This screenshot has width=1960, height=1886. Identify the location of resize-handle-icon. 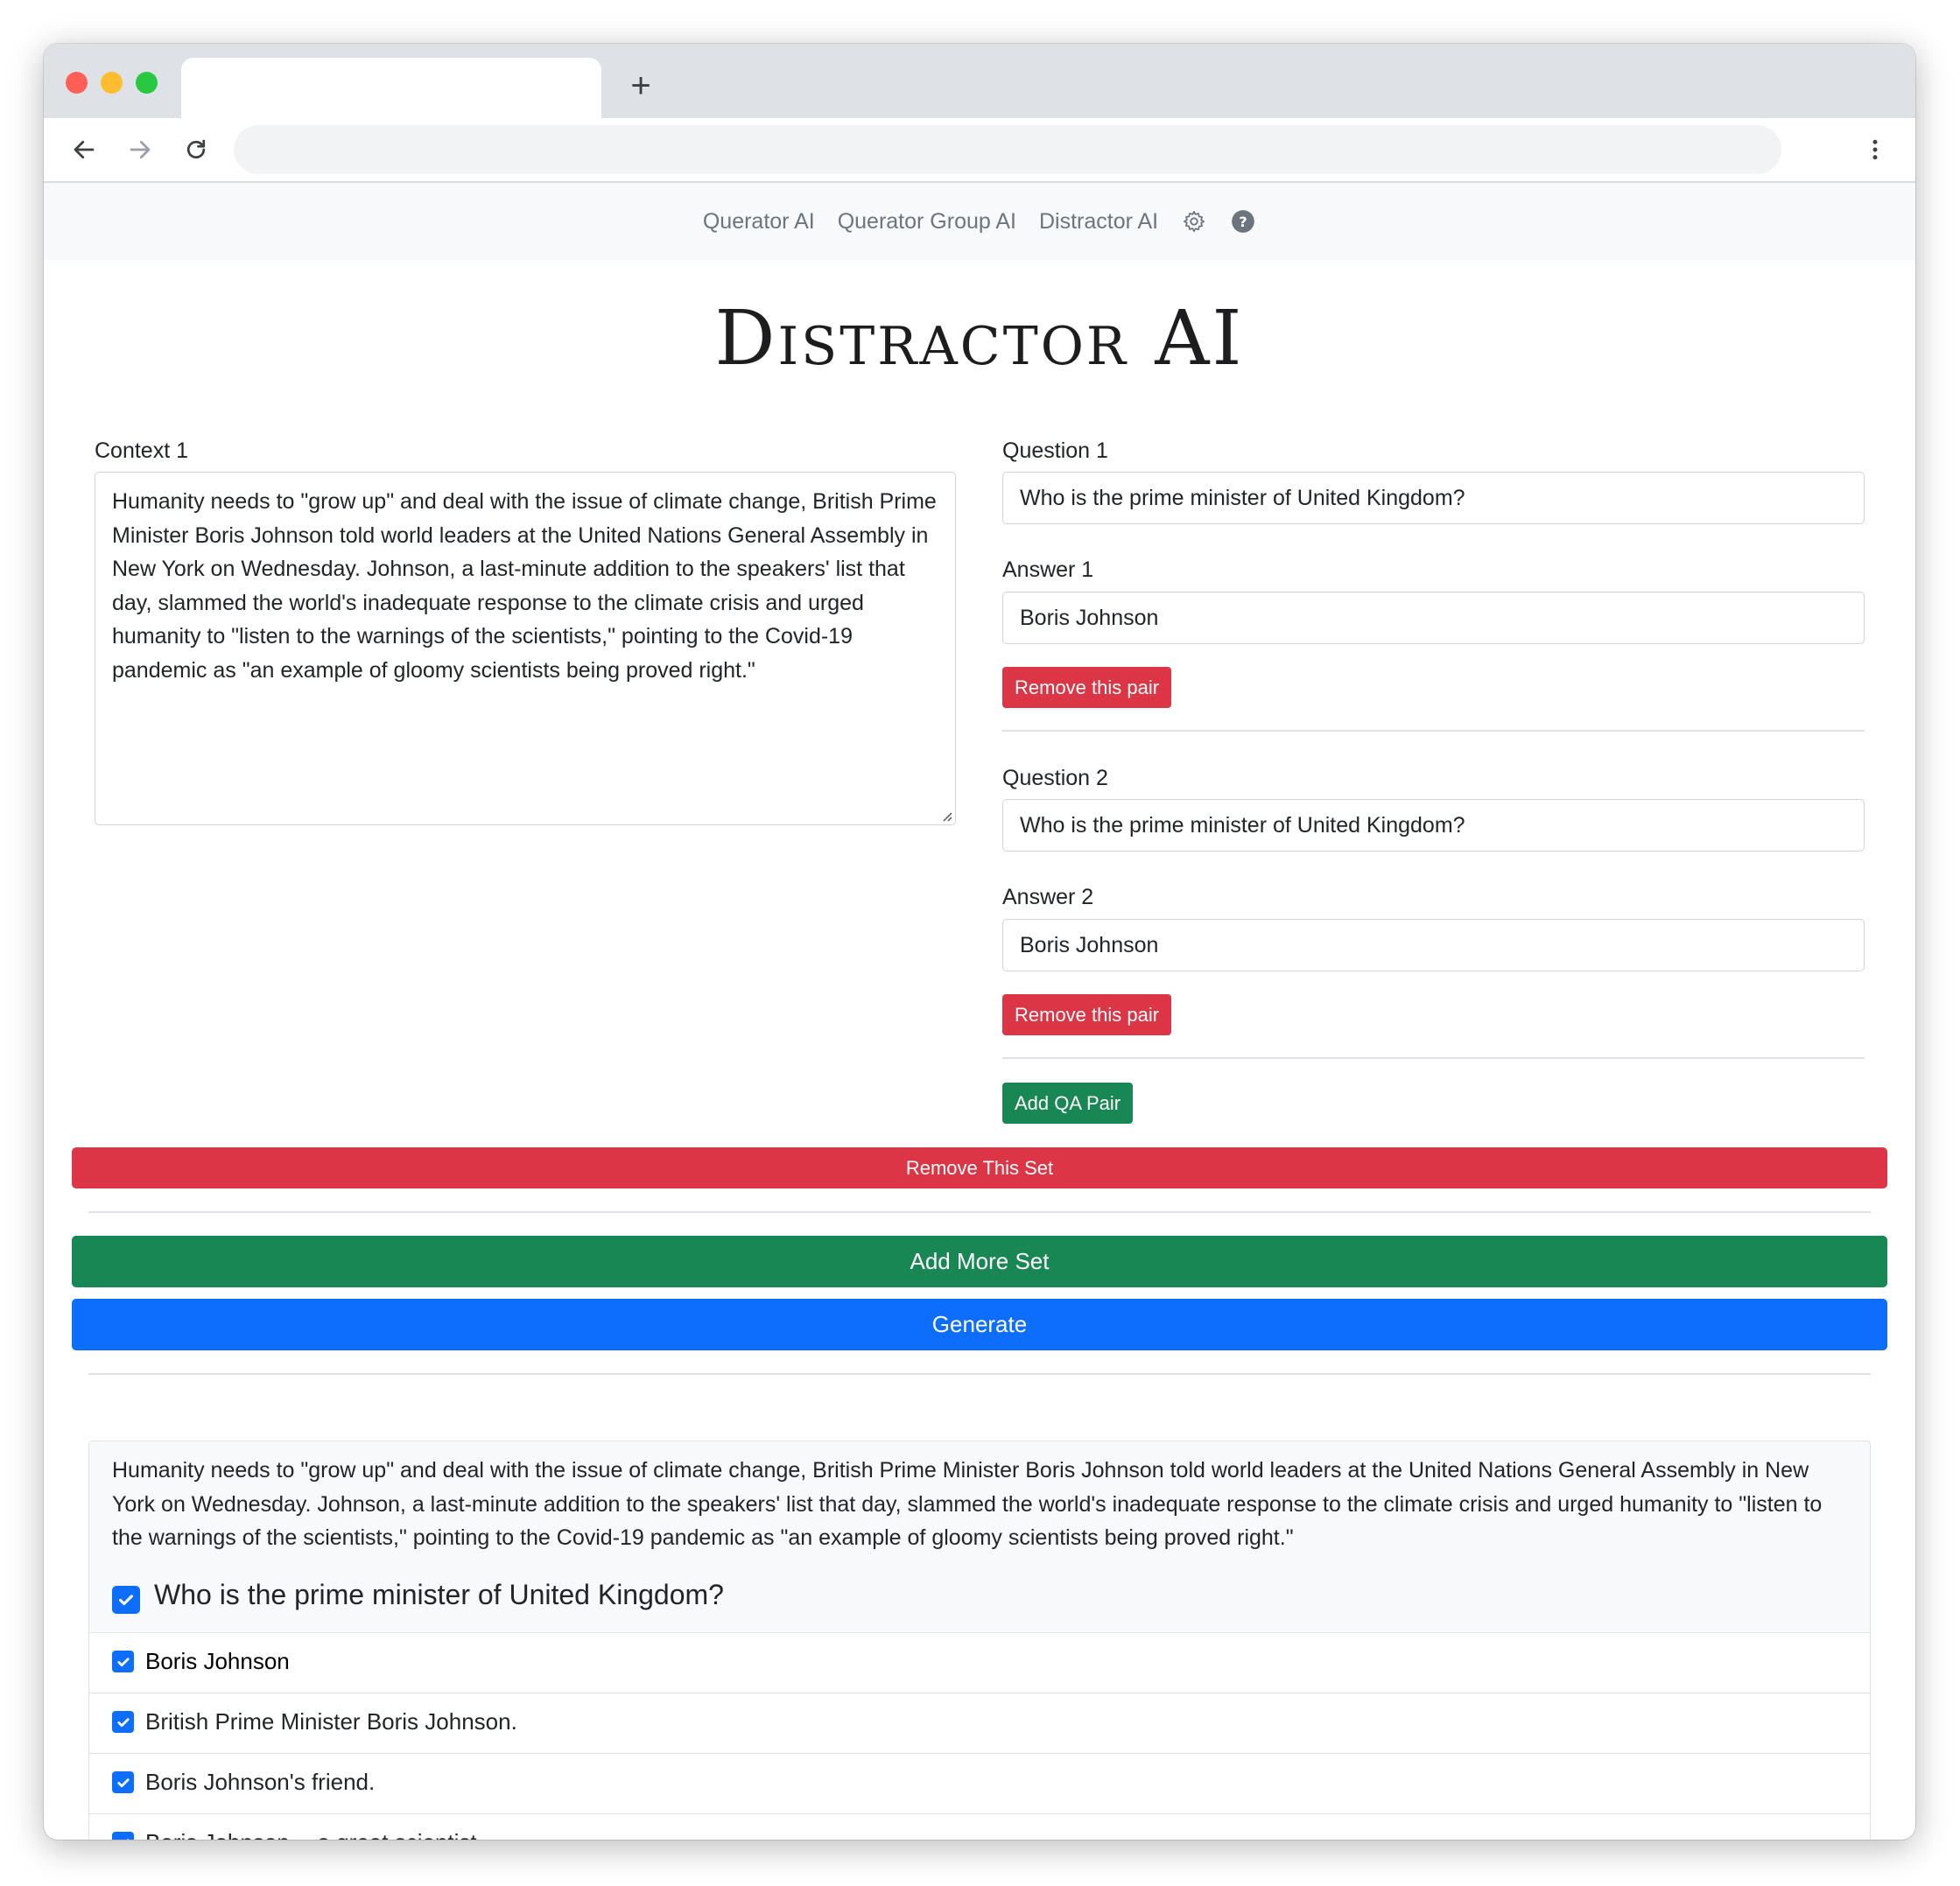
(946, 816).